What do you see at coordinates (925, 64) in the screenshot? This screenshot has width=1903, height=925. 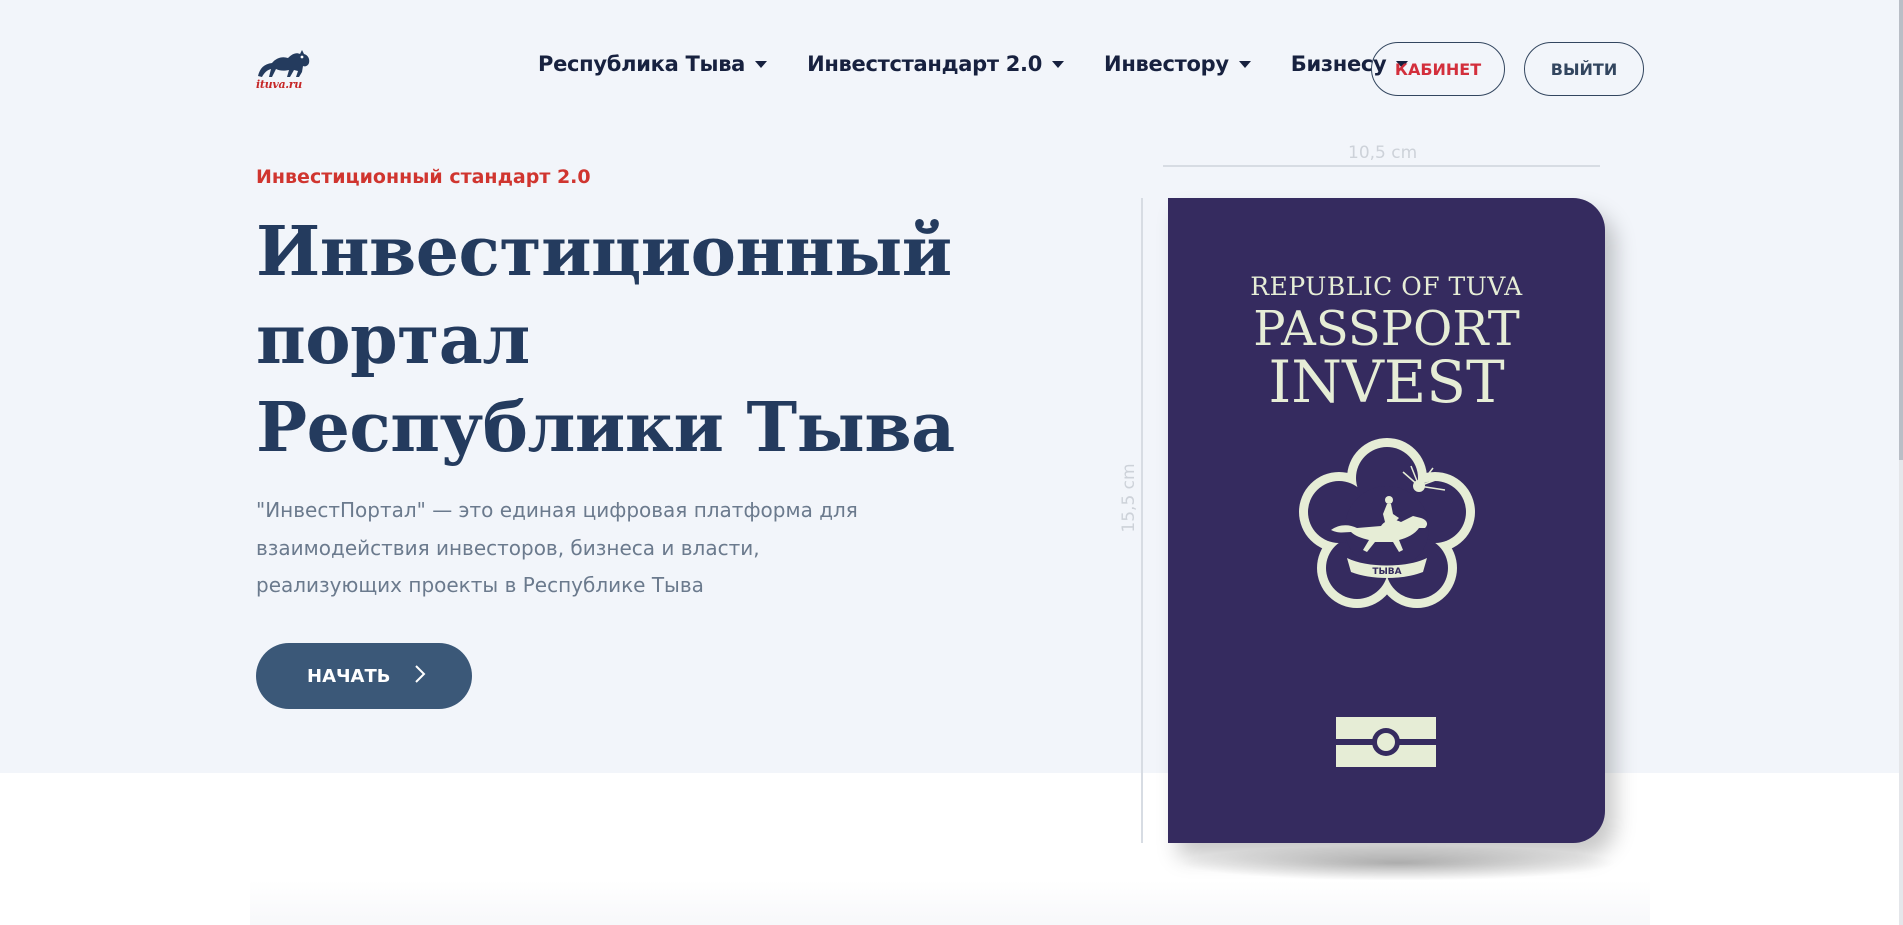 I see `nav-item-label: Инвестстандарт 2.0` at bounding box center [925, 64].